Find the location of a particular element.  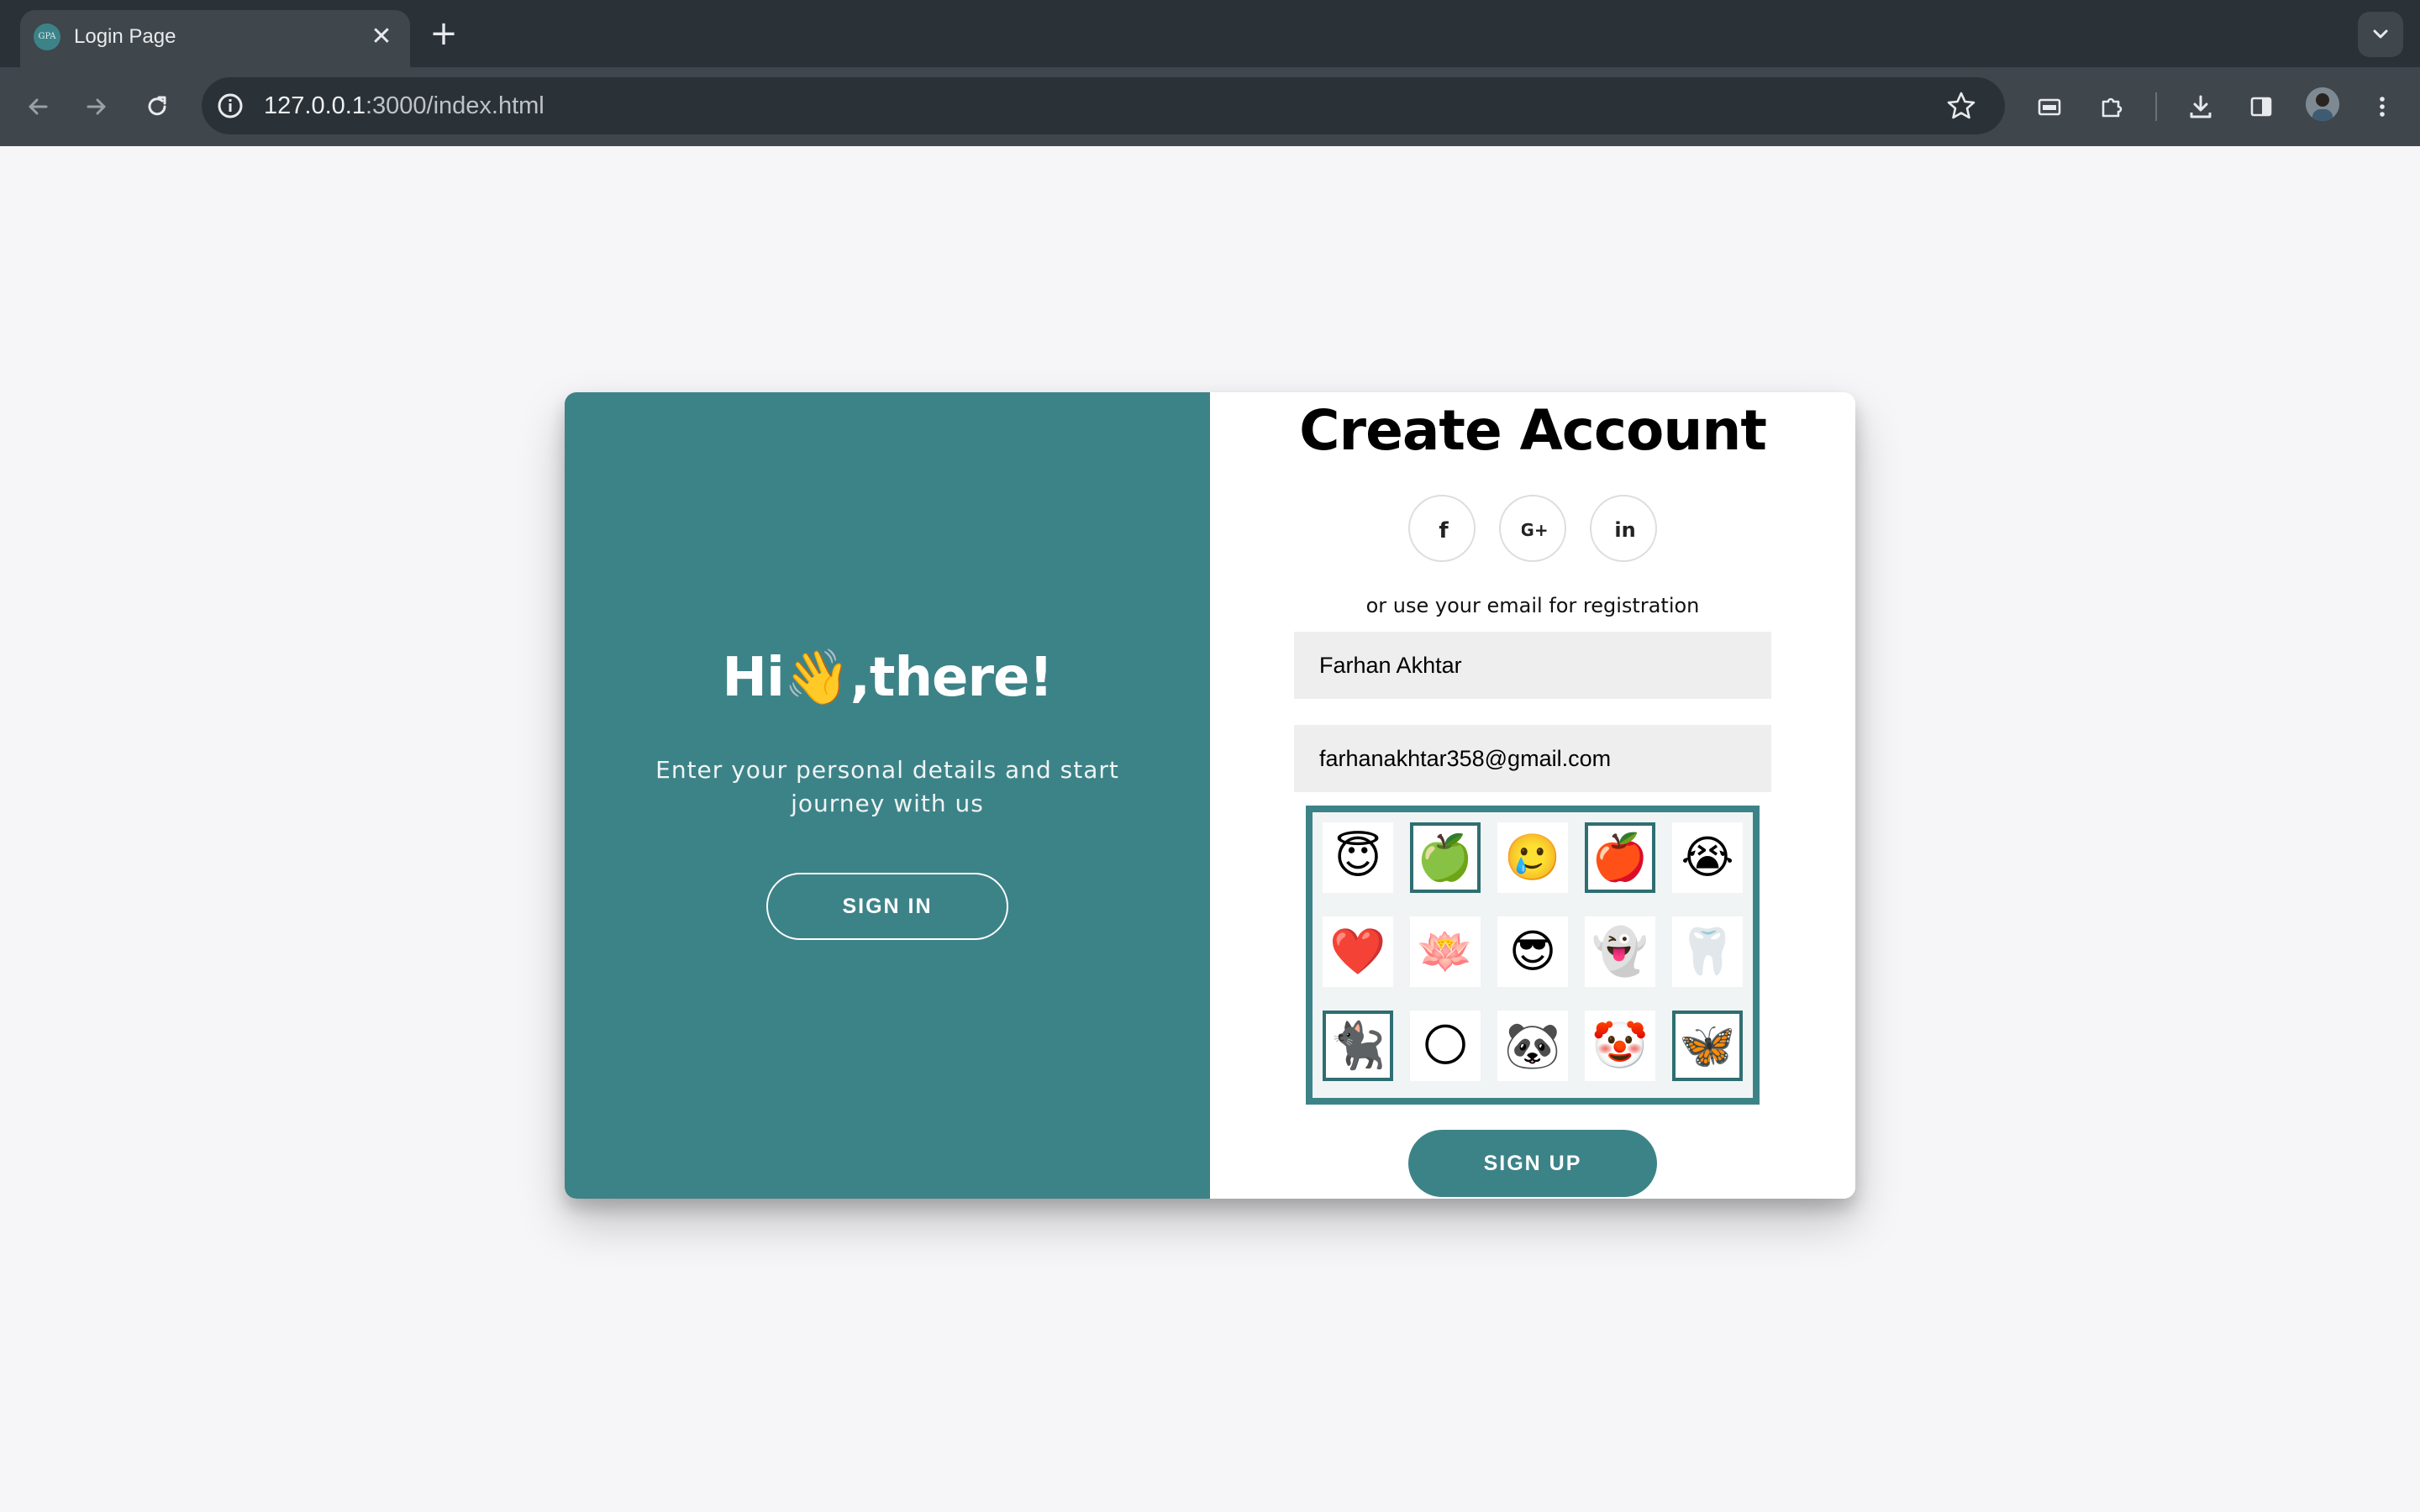

back-button is located at coordinates (37, 106).